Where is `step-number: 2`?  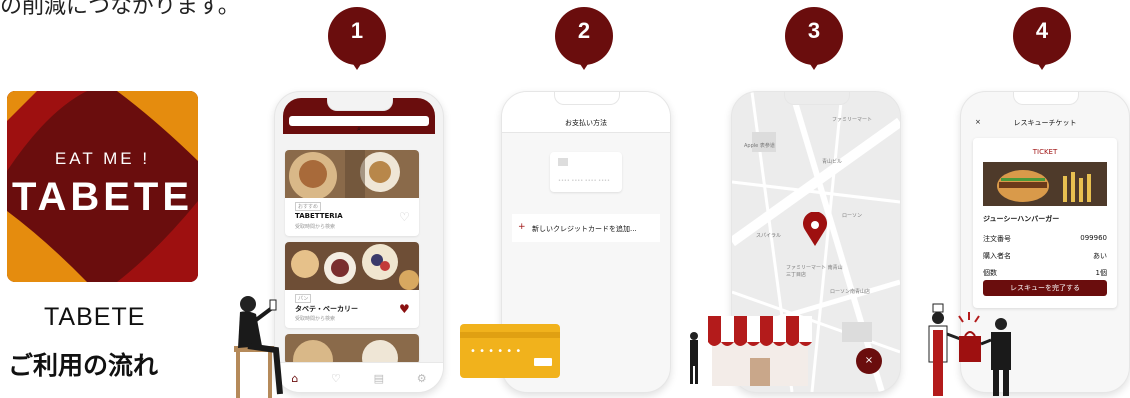 step-number: 2 is located at coordinates (584, 30).